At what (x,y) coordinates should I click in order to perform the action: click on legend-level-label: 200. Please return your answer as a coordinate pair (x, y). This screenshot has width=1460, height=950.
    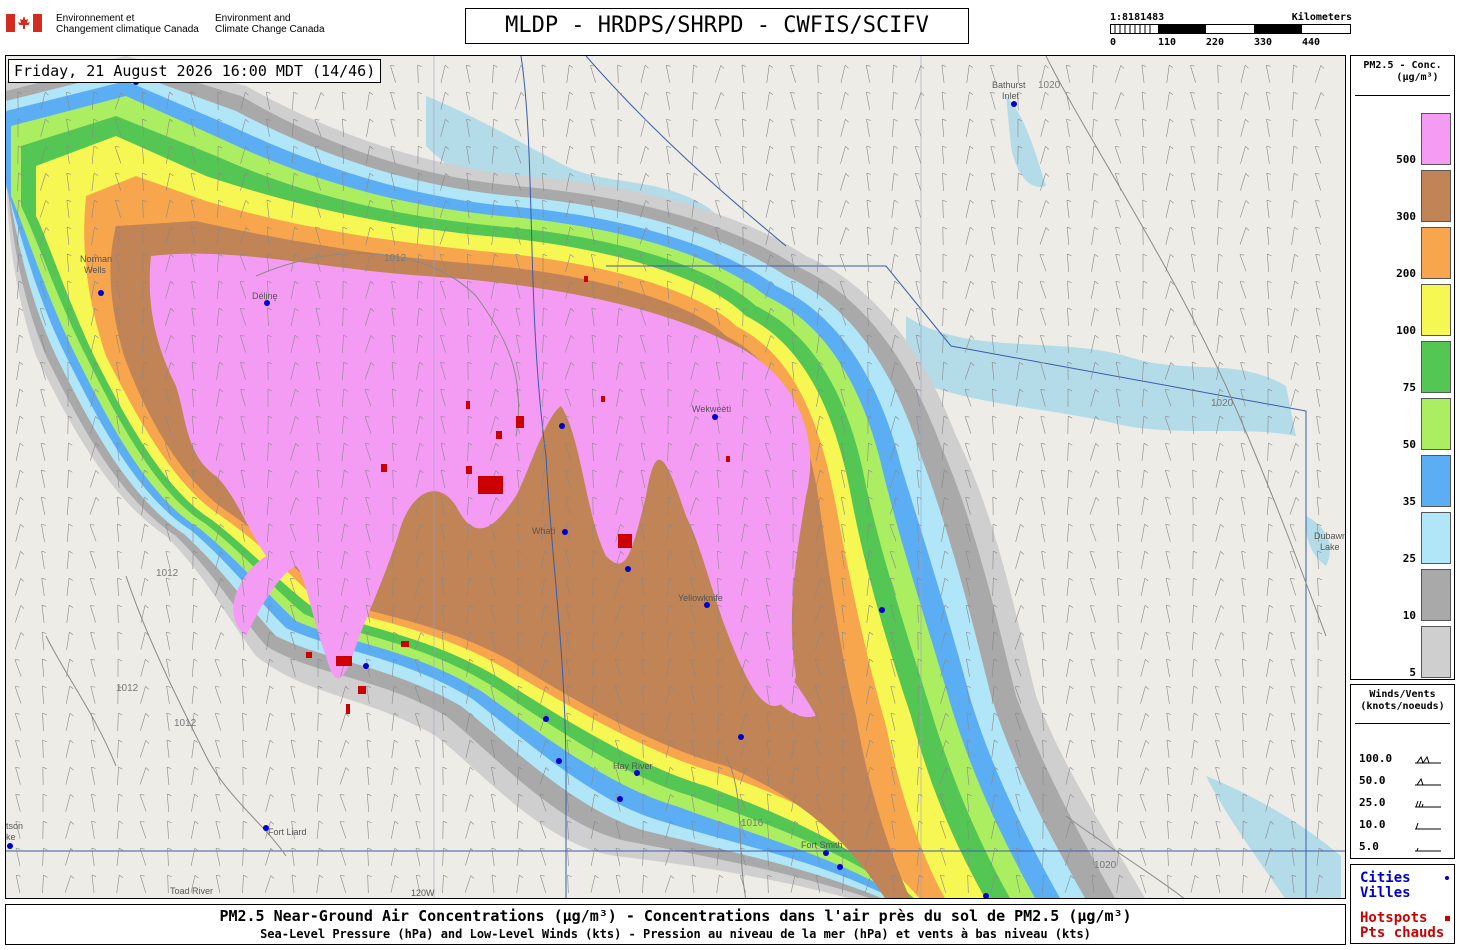
    Looking at the image, I should click on (1406, 273).